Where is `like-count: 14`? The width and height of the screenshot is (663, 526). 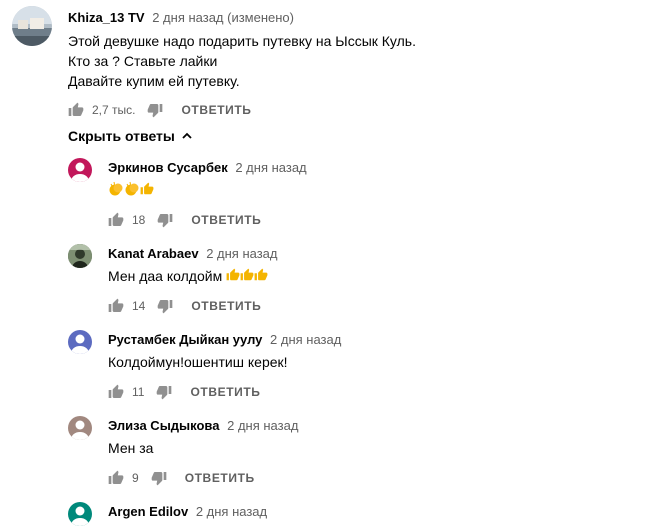
like-count: 14 is located at coordinates (139, 306).